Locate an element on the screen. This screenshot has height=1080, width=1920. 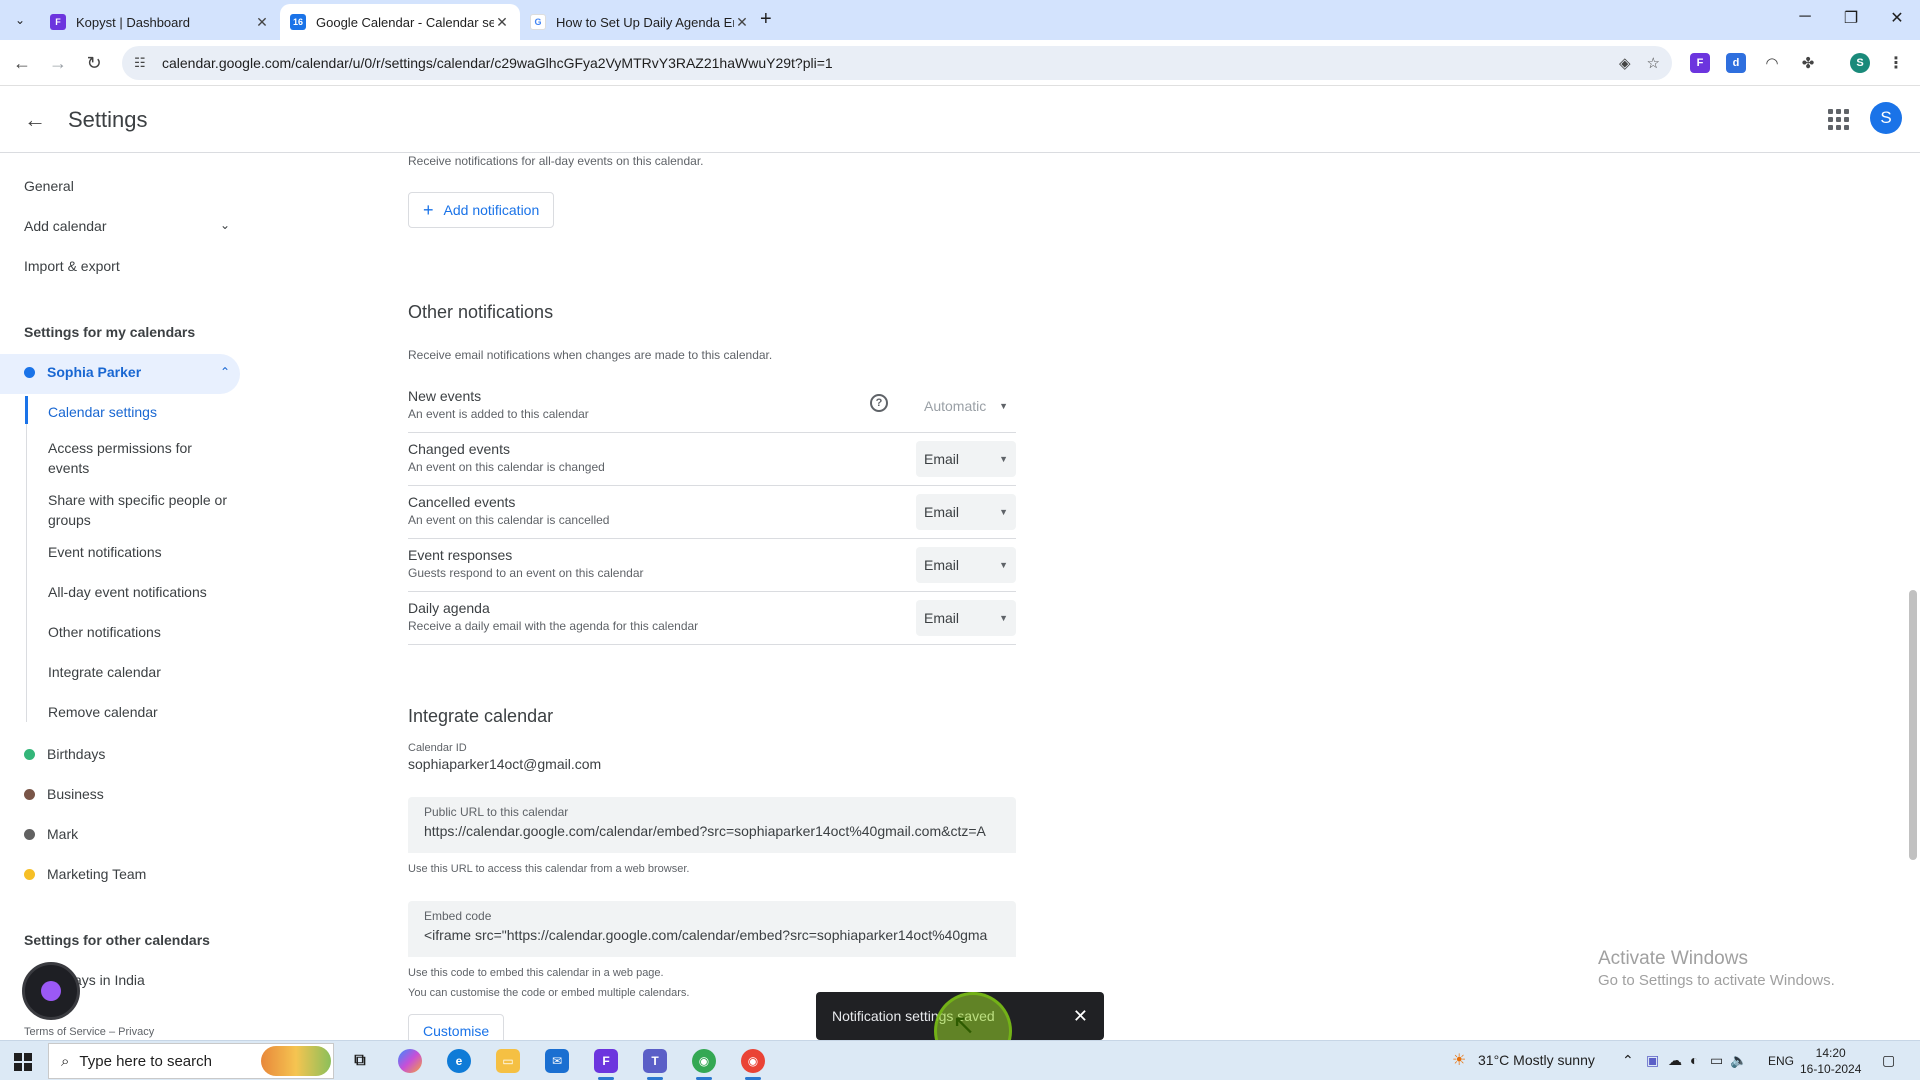
docs-extension-icon: d is located at coordinates (1736, 63).